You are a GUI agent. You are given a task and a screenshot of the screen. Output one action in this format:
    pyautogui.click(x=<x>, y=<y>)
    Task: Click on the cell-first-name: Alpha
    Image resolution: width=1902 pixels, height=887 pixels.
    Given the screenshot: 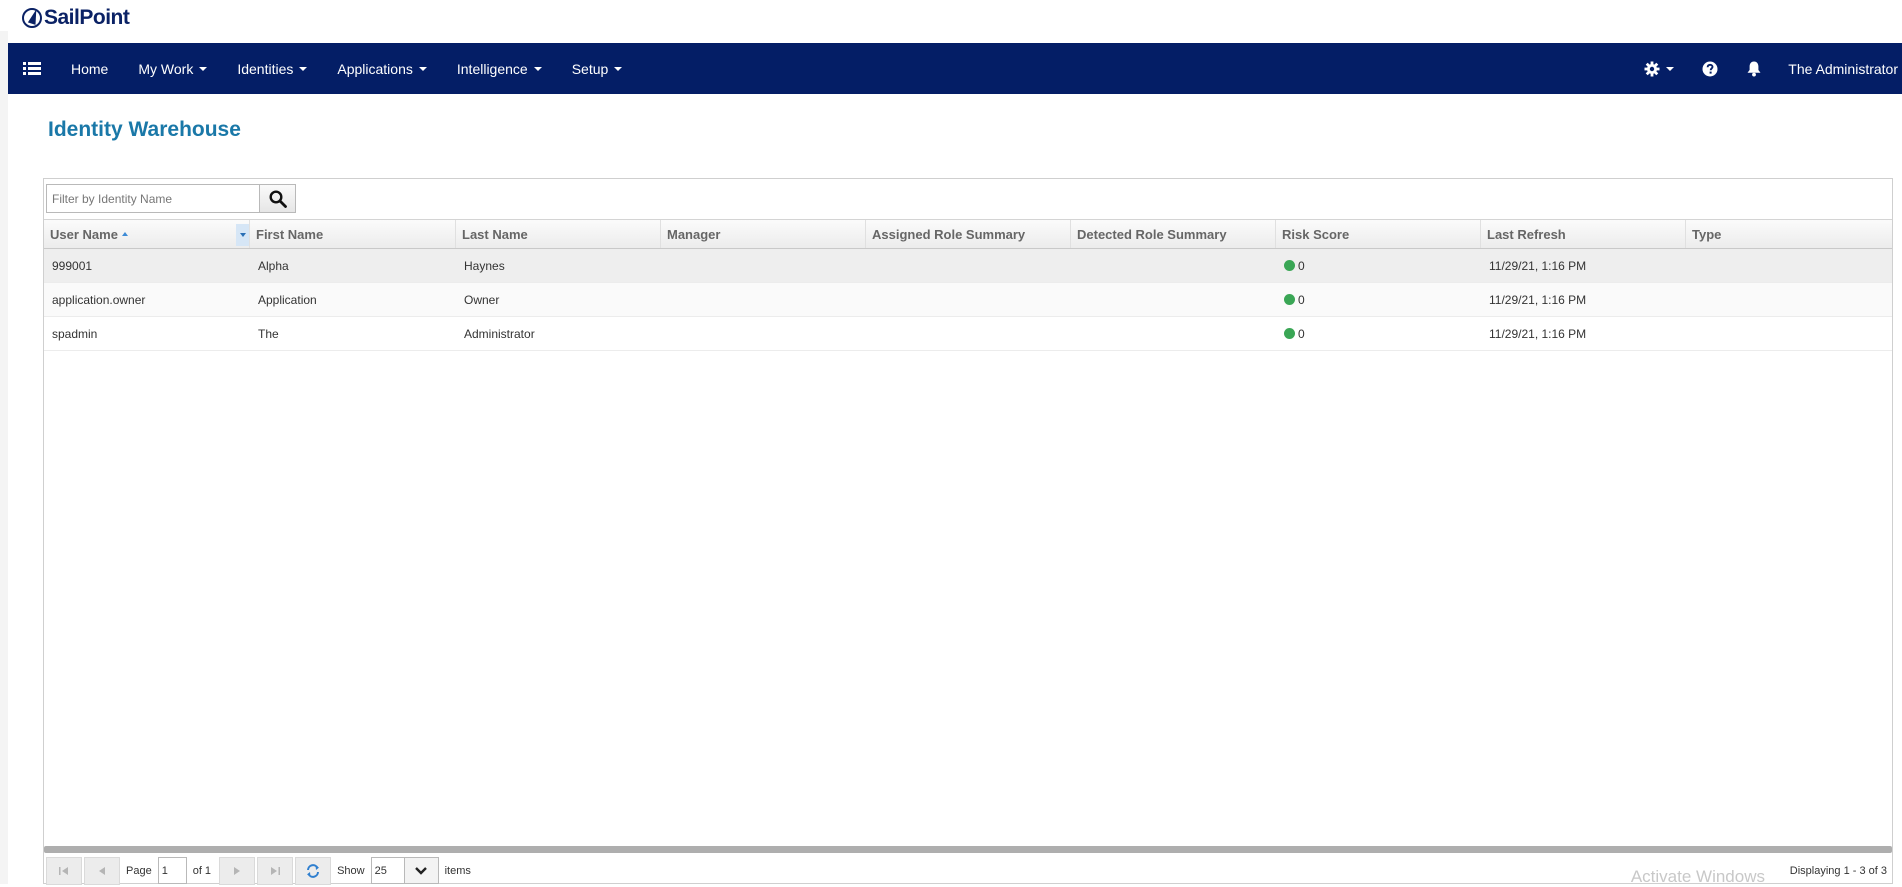 What is the action you would take?
    pyautogui.click(x=273, y=265)
    